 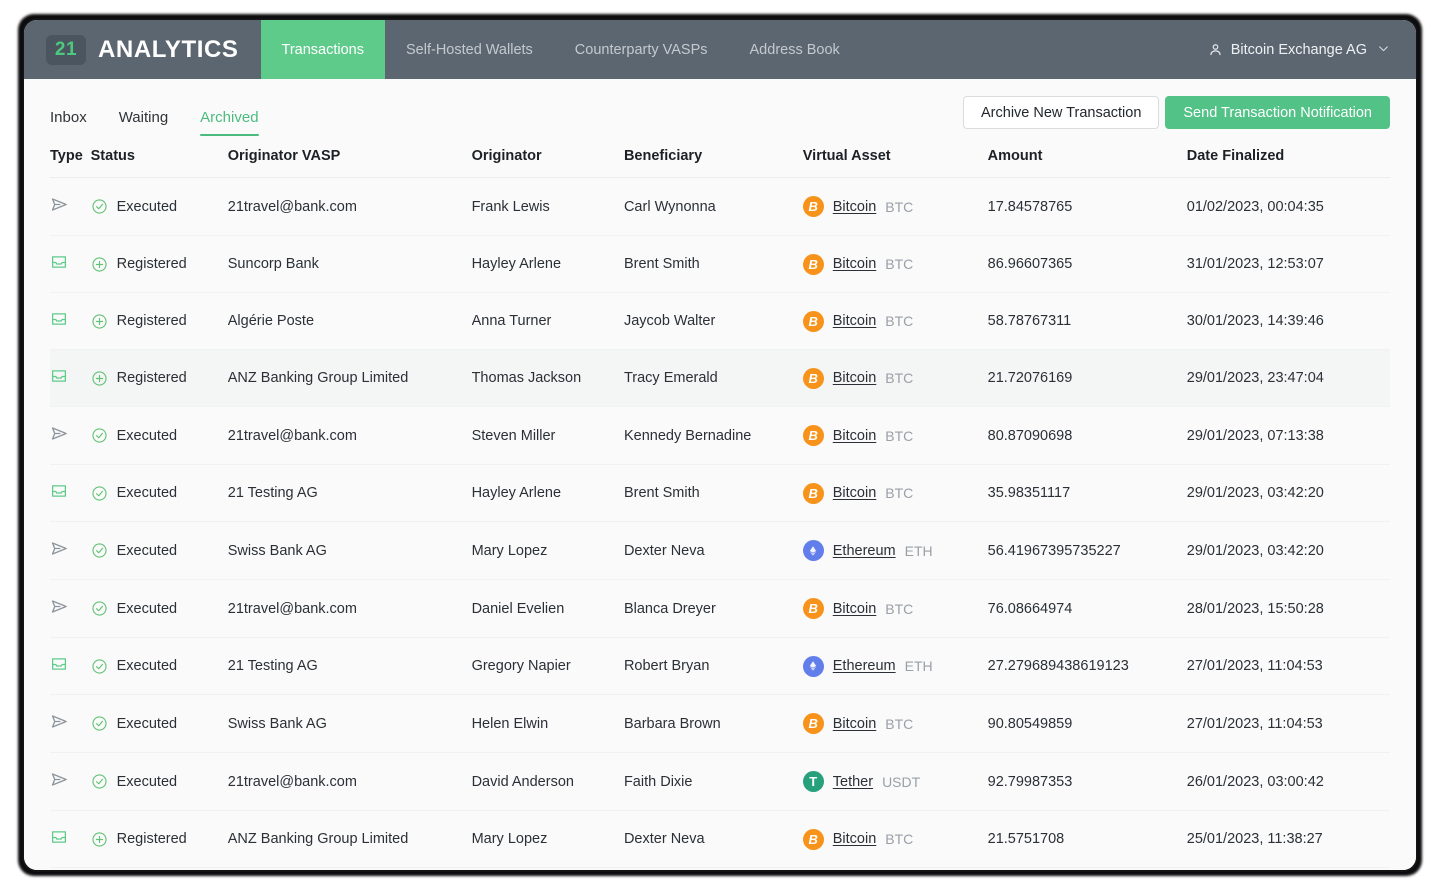 I want to click on brand-logo: 21 ANALYTICS, so click(x=142, y=49).